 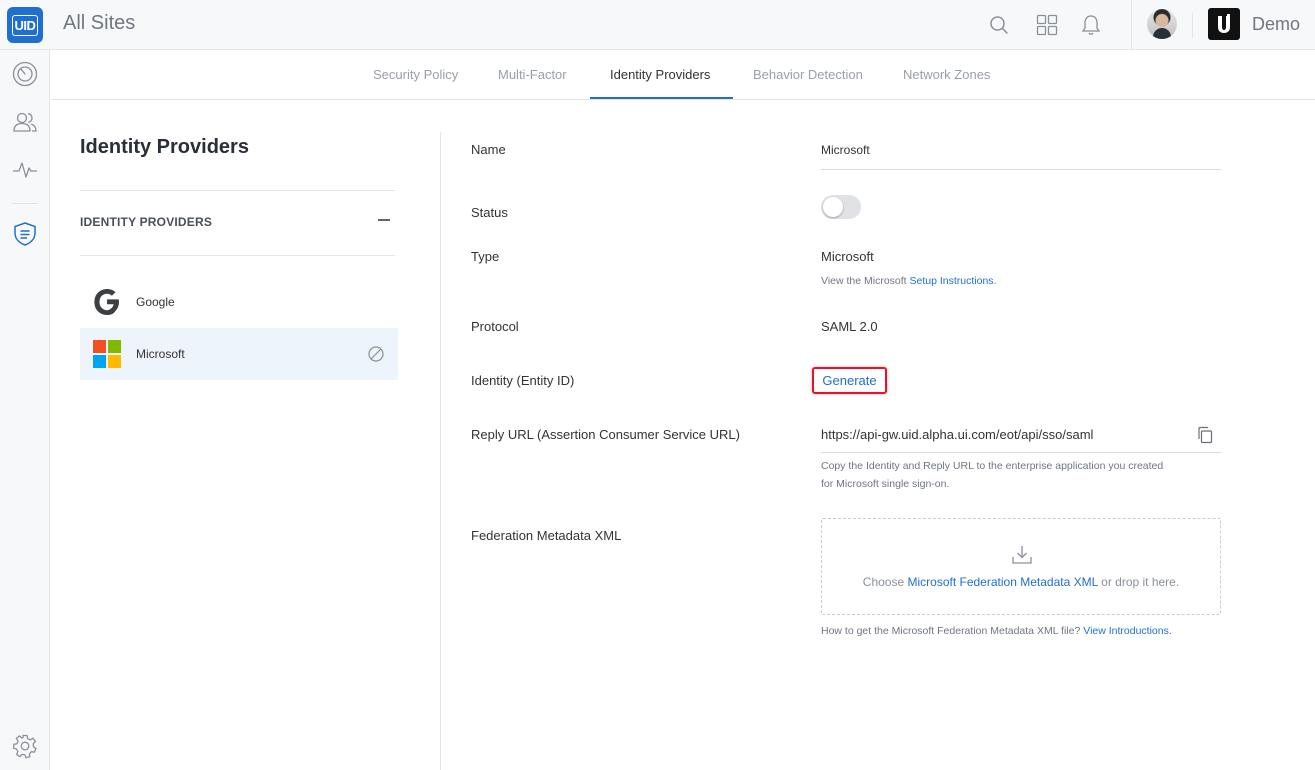 I want to click on site-selector-title: All Sites, so click(x=99, y=23).